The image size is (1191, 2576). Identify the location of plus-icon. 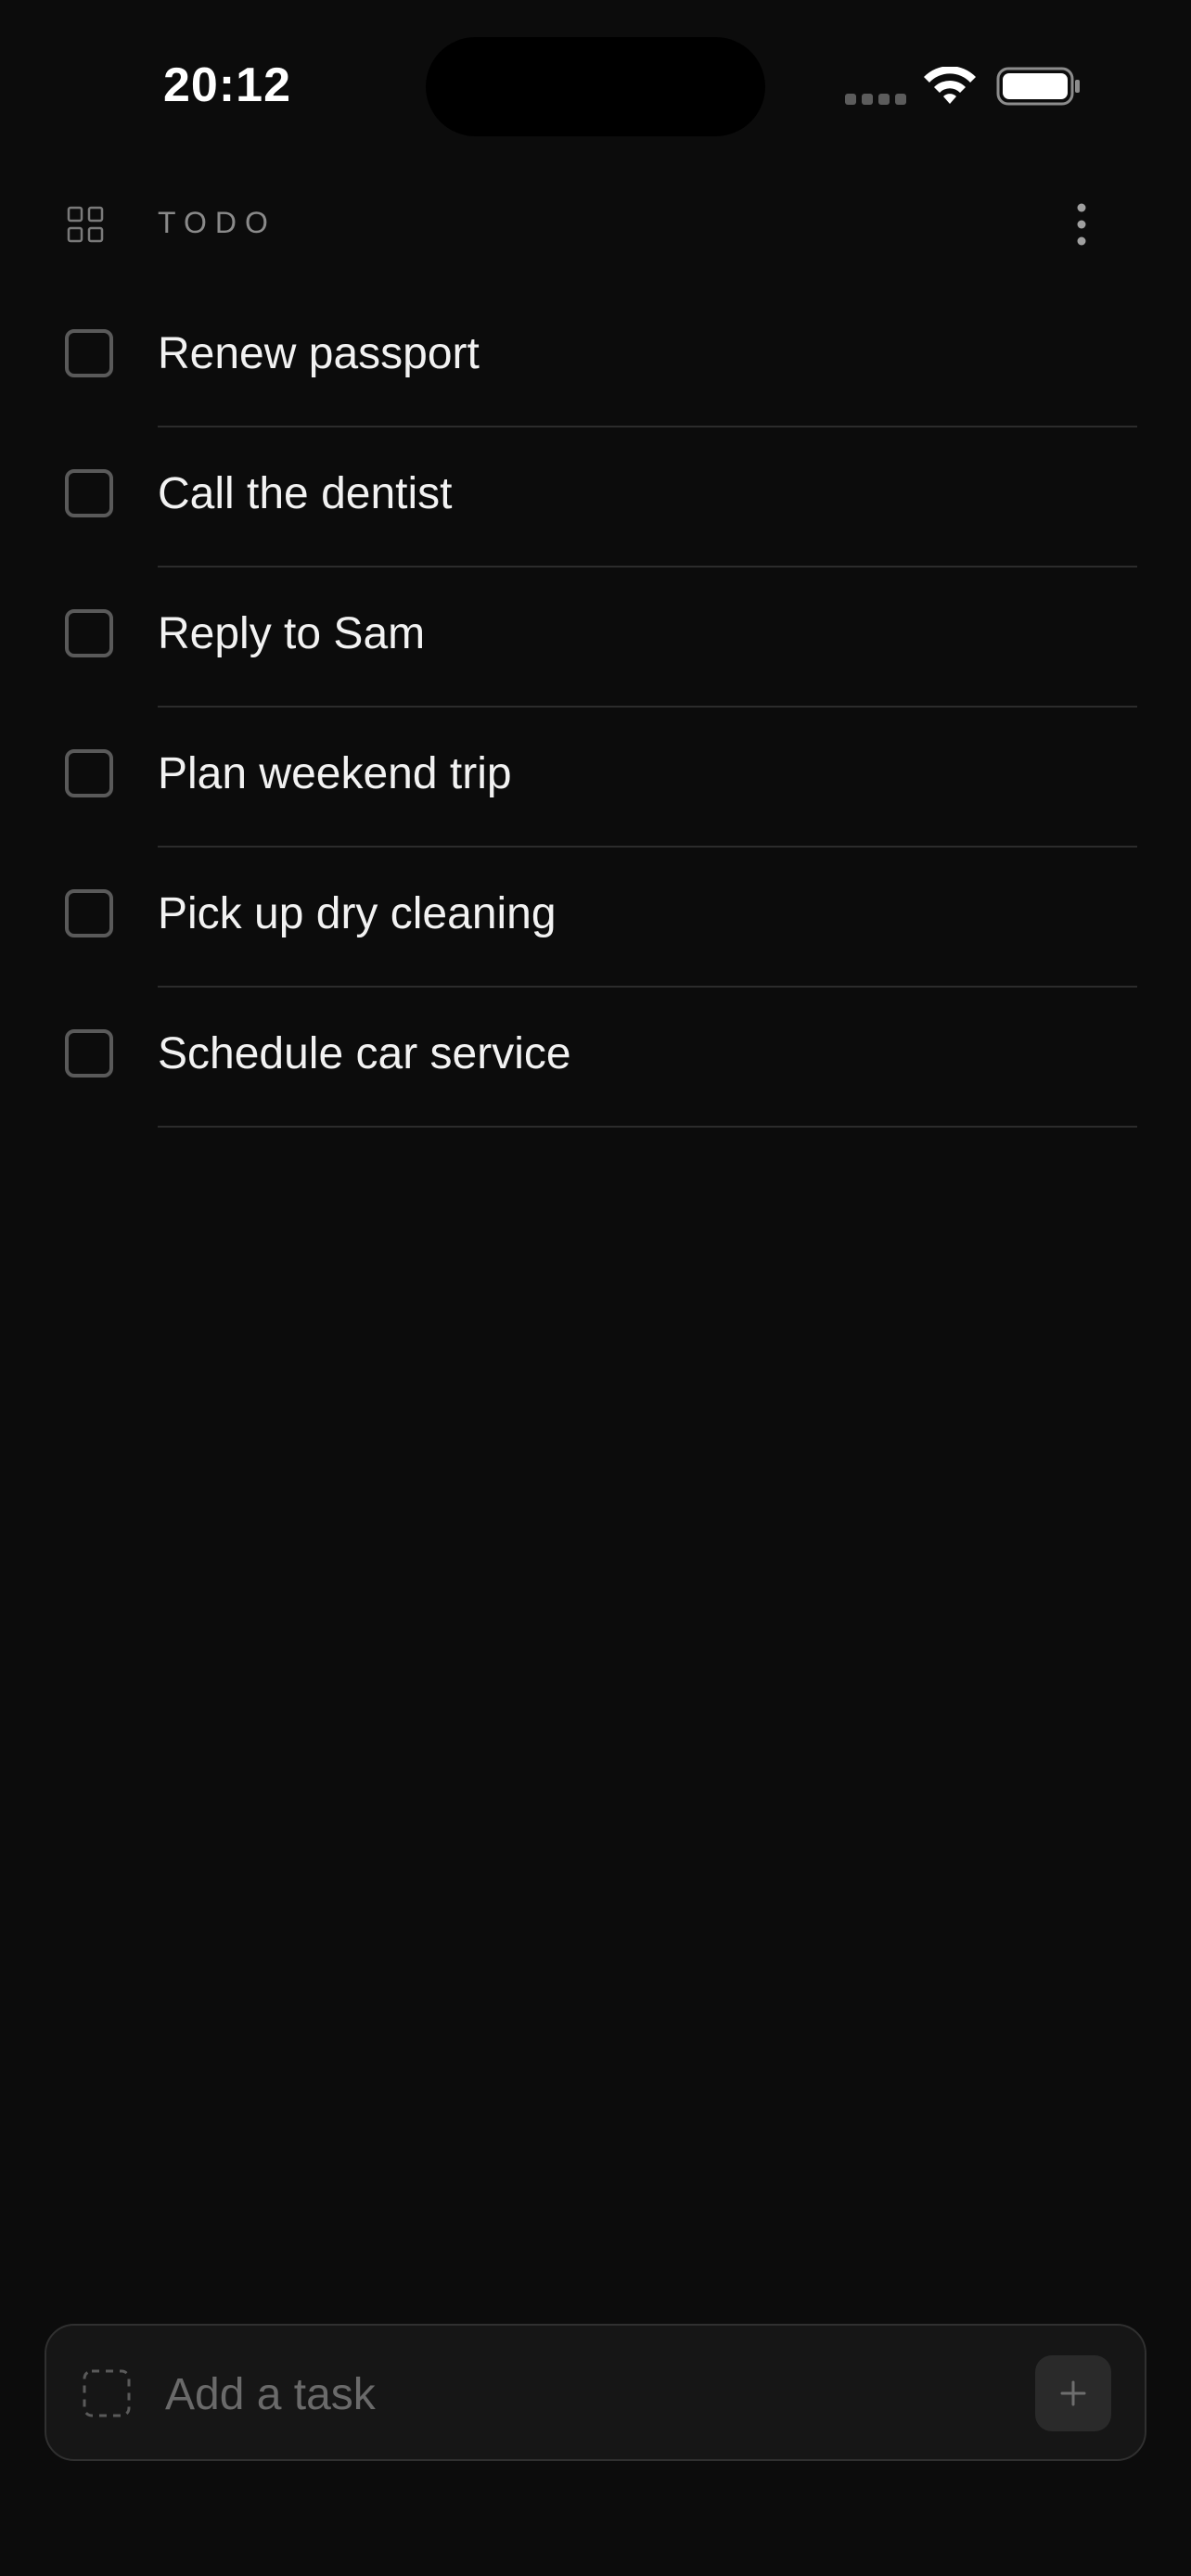
(1073, 2393).